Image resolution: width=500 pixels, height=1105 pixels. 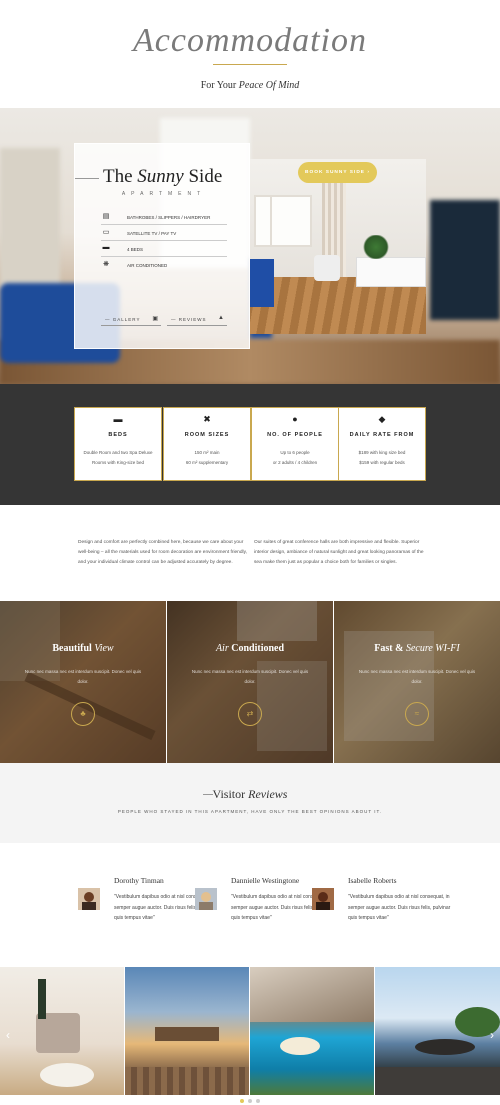 I want to click on gallery-photo-champagne, so click(x=62, y=1031).